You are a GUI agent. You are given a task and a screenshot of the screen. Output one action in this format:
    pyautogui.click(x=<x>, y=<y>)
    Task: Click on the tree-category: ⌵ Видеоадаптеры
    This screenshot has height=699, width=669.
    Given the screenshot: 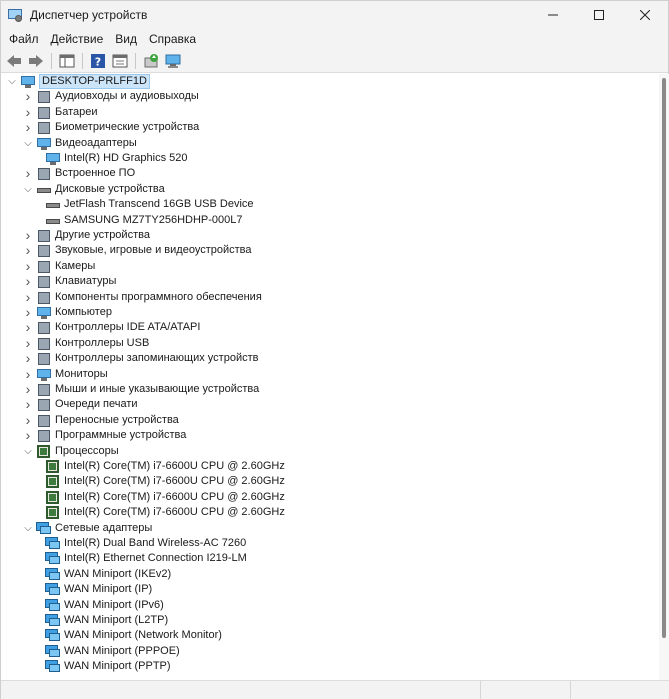 What is the action you would take?
    pyautogui.click(x=79, y=143)
    